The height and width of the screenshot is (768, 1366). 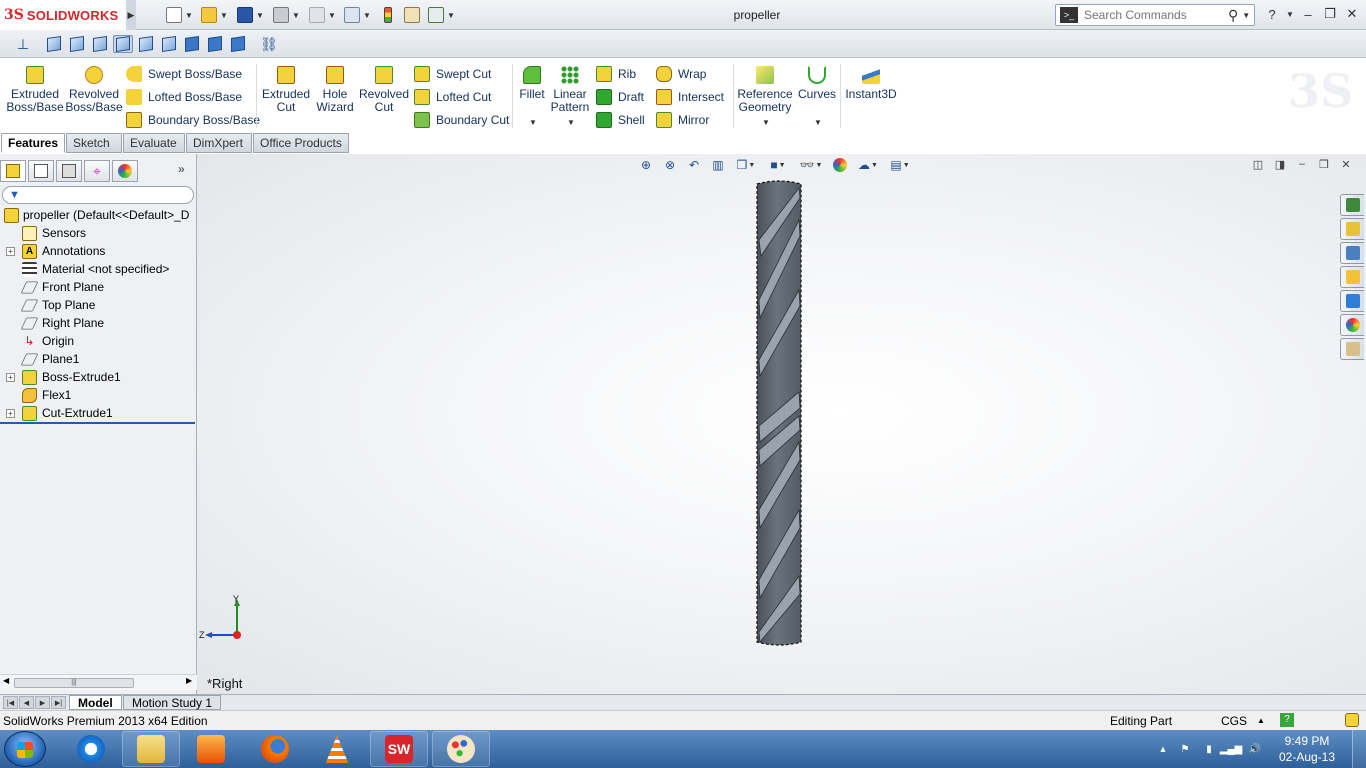 What do you see at coordinates (42, 702) in the screenshot?
I see `next-tab-icon: ▶` at bounding box center [42, 702].